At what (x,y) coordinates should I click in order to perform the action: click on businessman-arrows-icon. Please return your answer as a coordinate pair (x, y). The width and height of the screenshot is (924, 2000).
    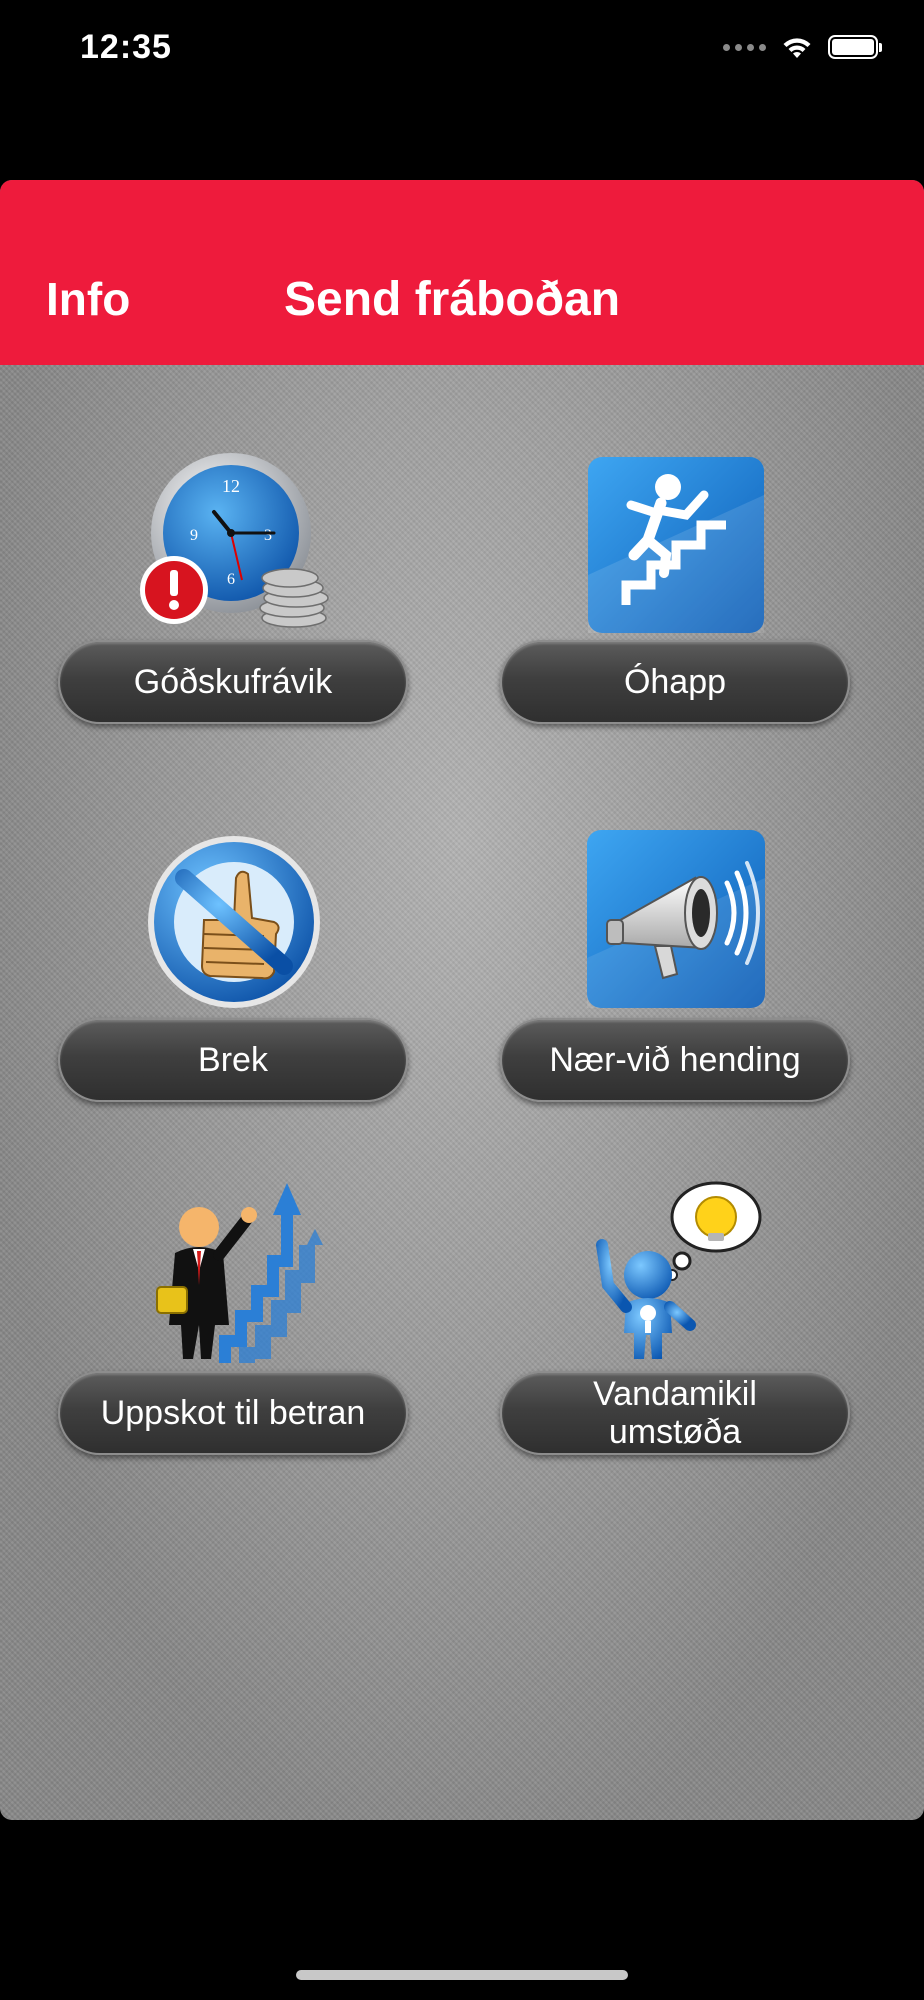
    Looking at the image, I should click on (242, 1273).